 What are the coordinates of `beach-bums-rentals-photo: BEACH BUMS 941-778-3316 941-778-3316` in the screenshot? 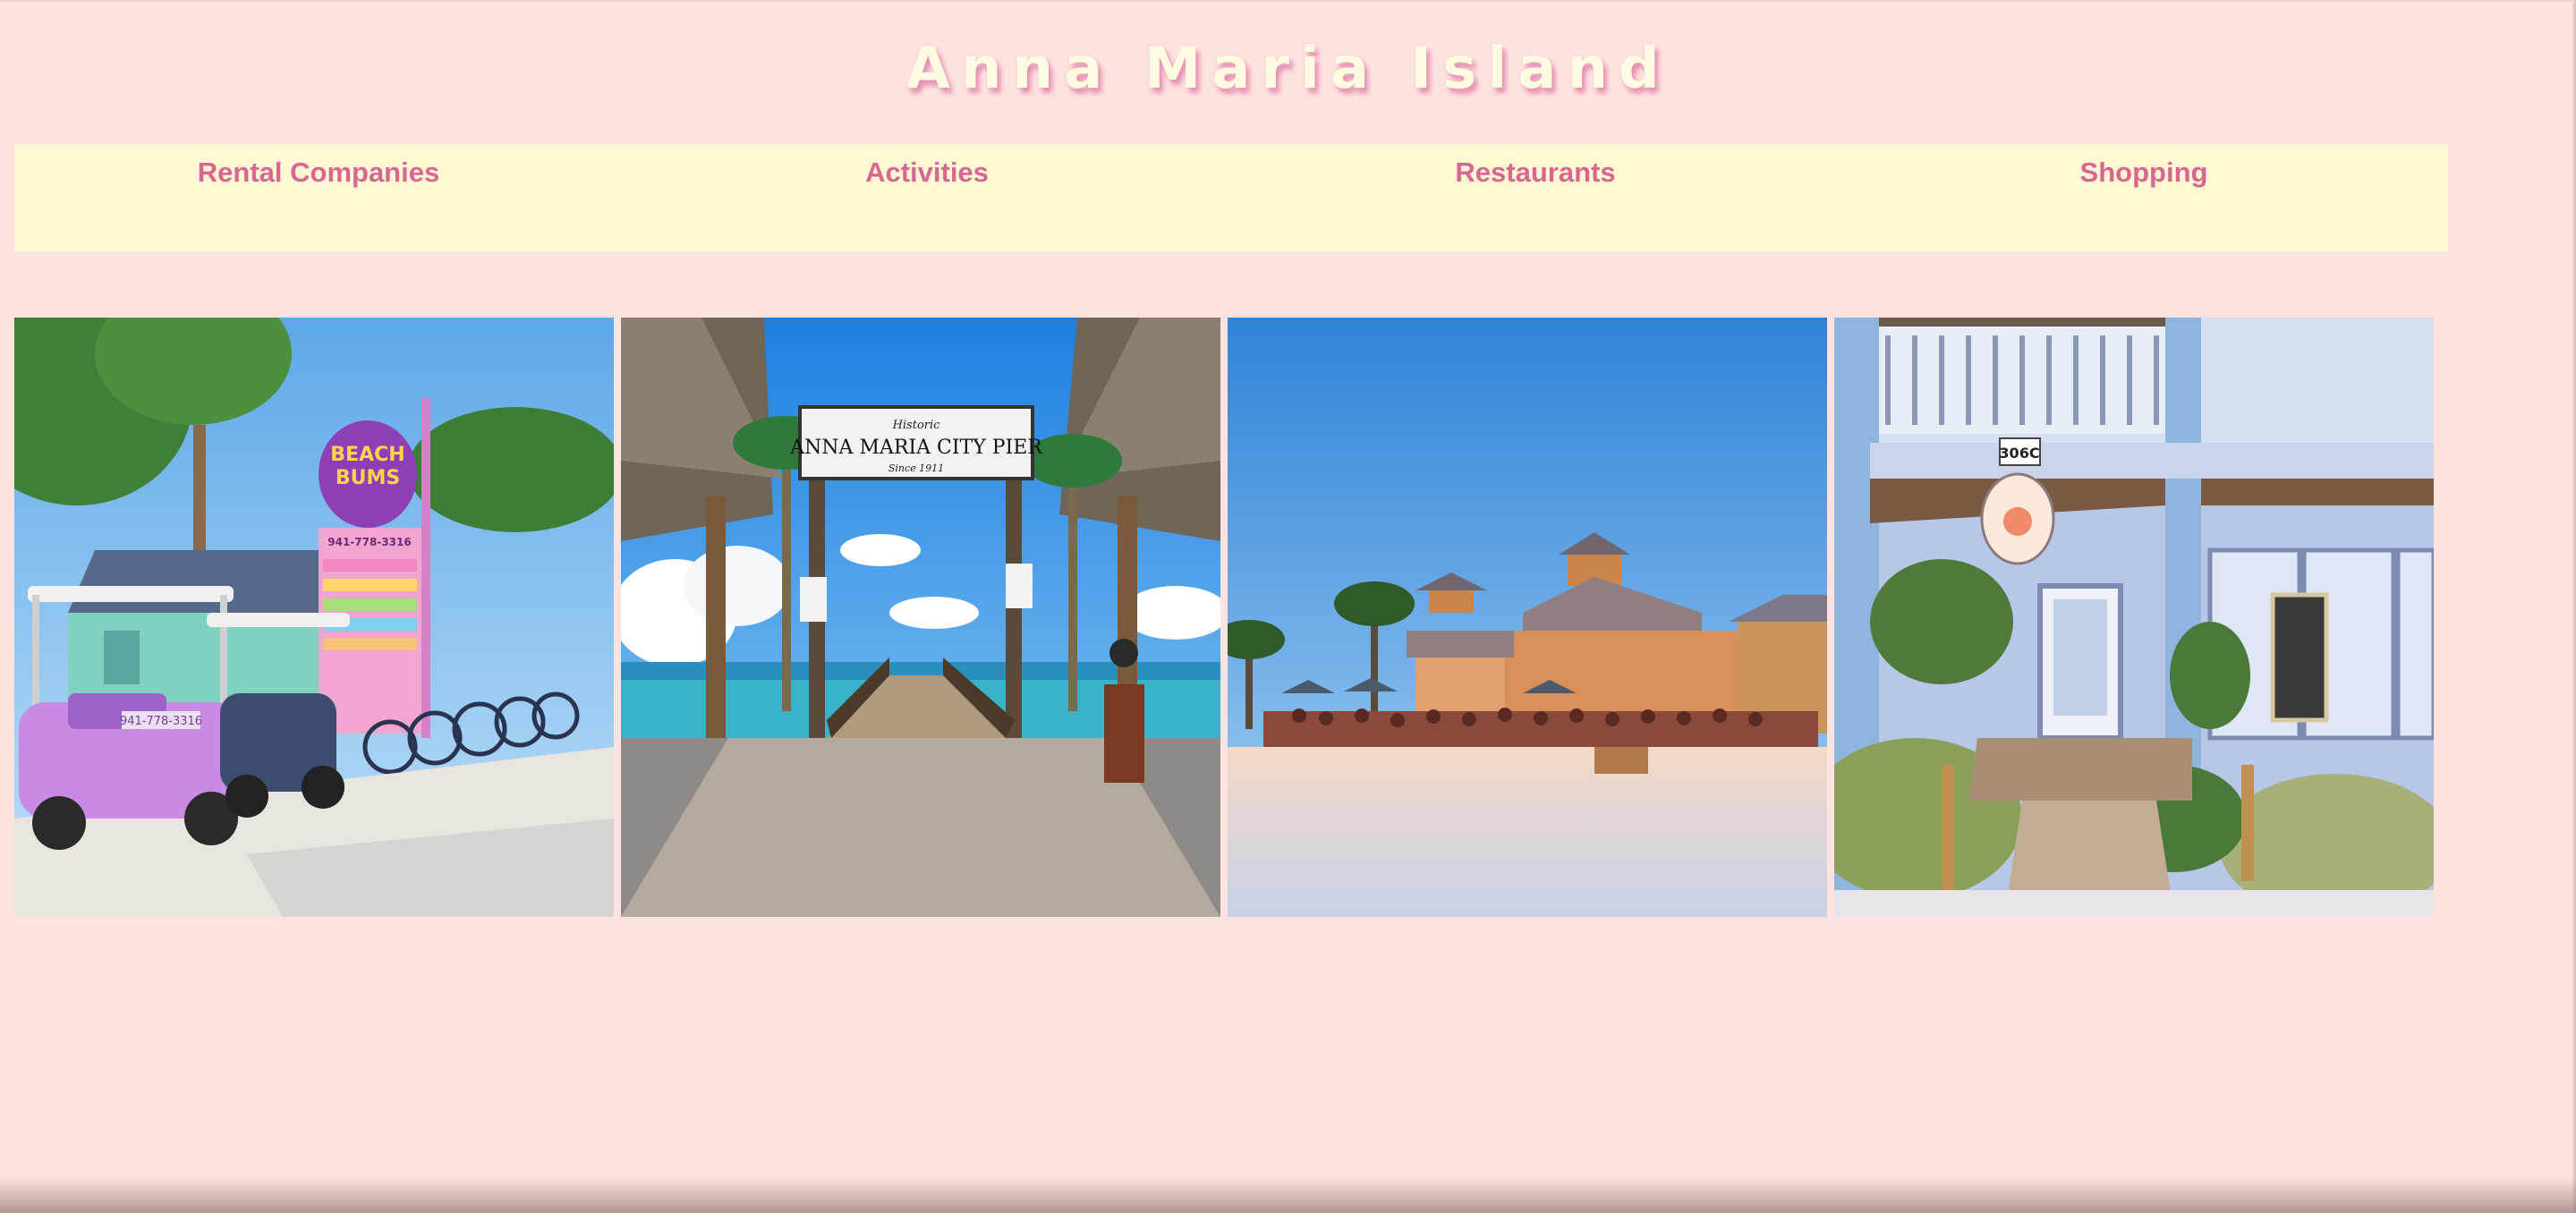 It's located at (314, 617).